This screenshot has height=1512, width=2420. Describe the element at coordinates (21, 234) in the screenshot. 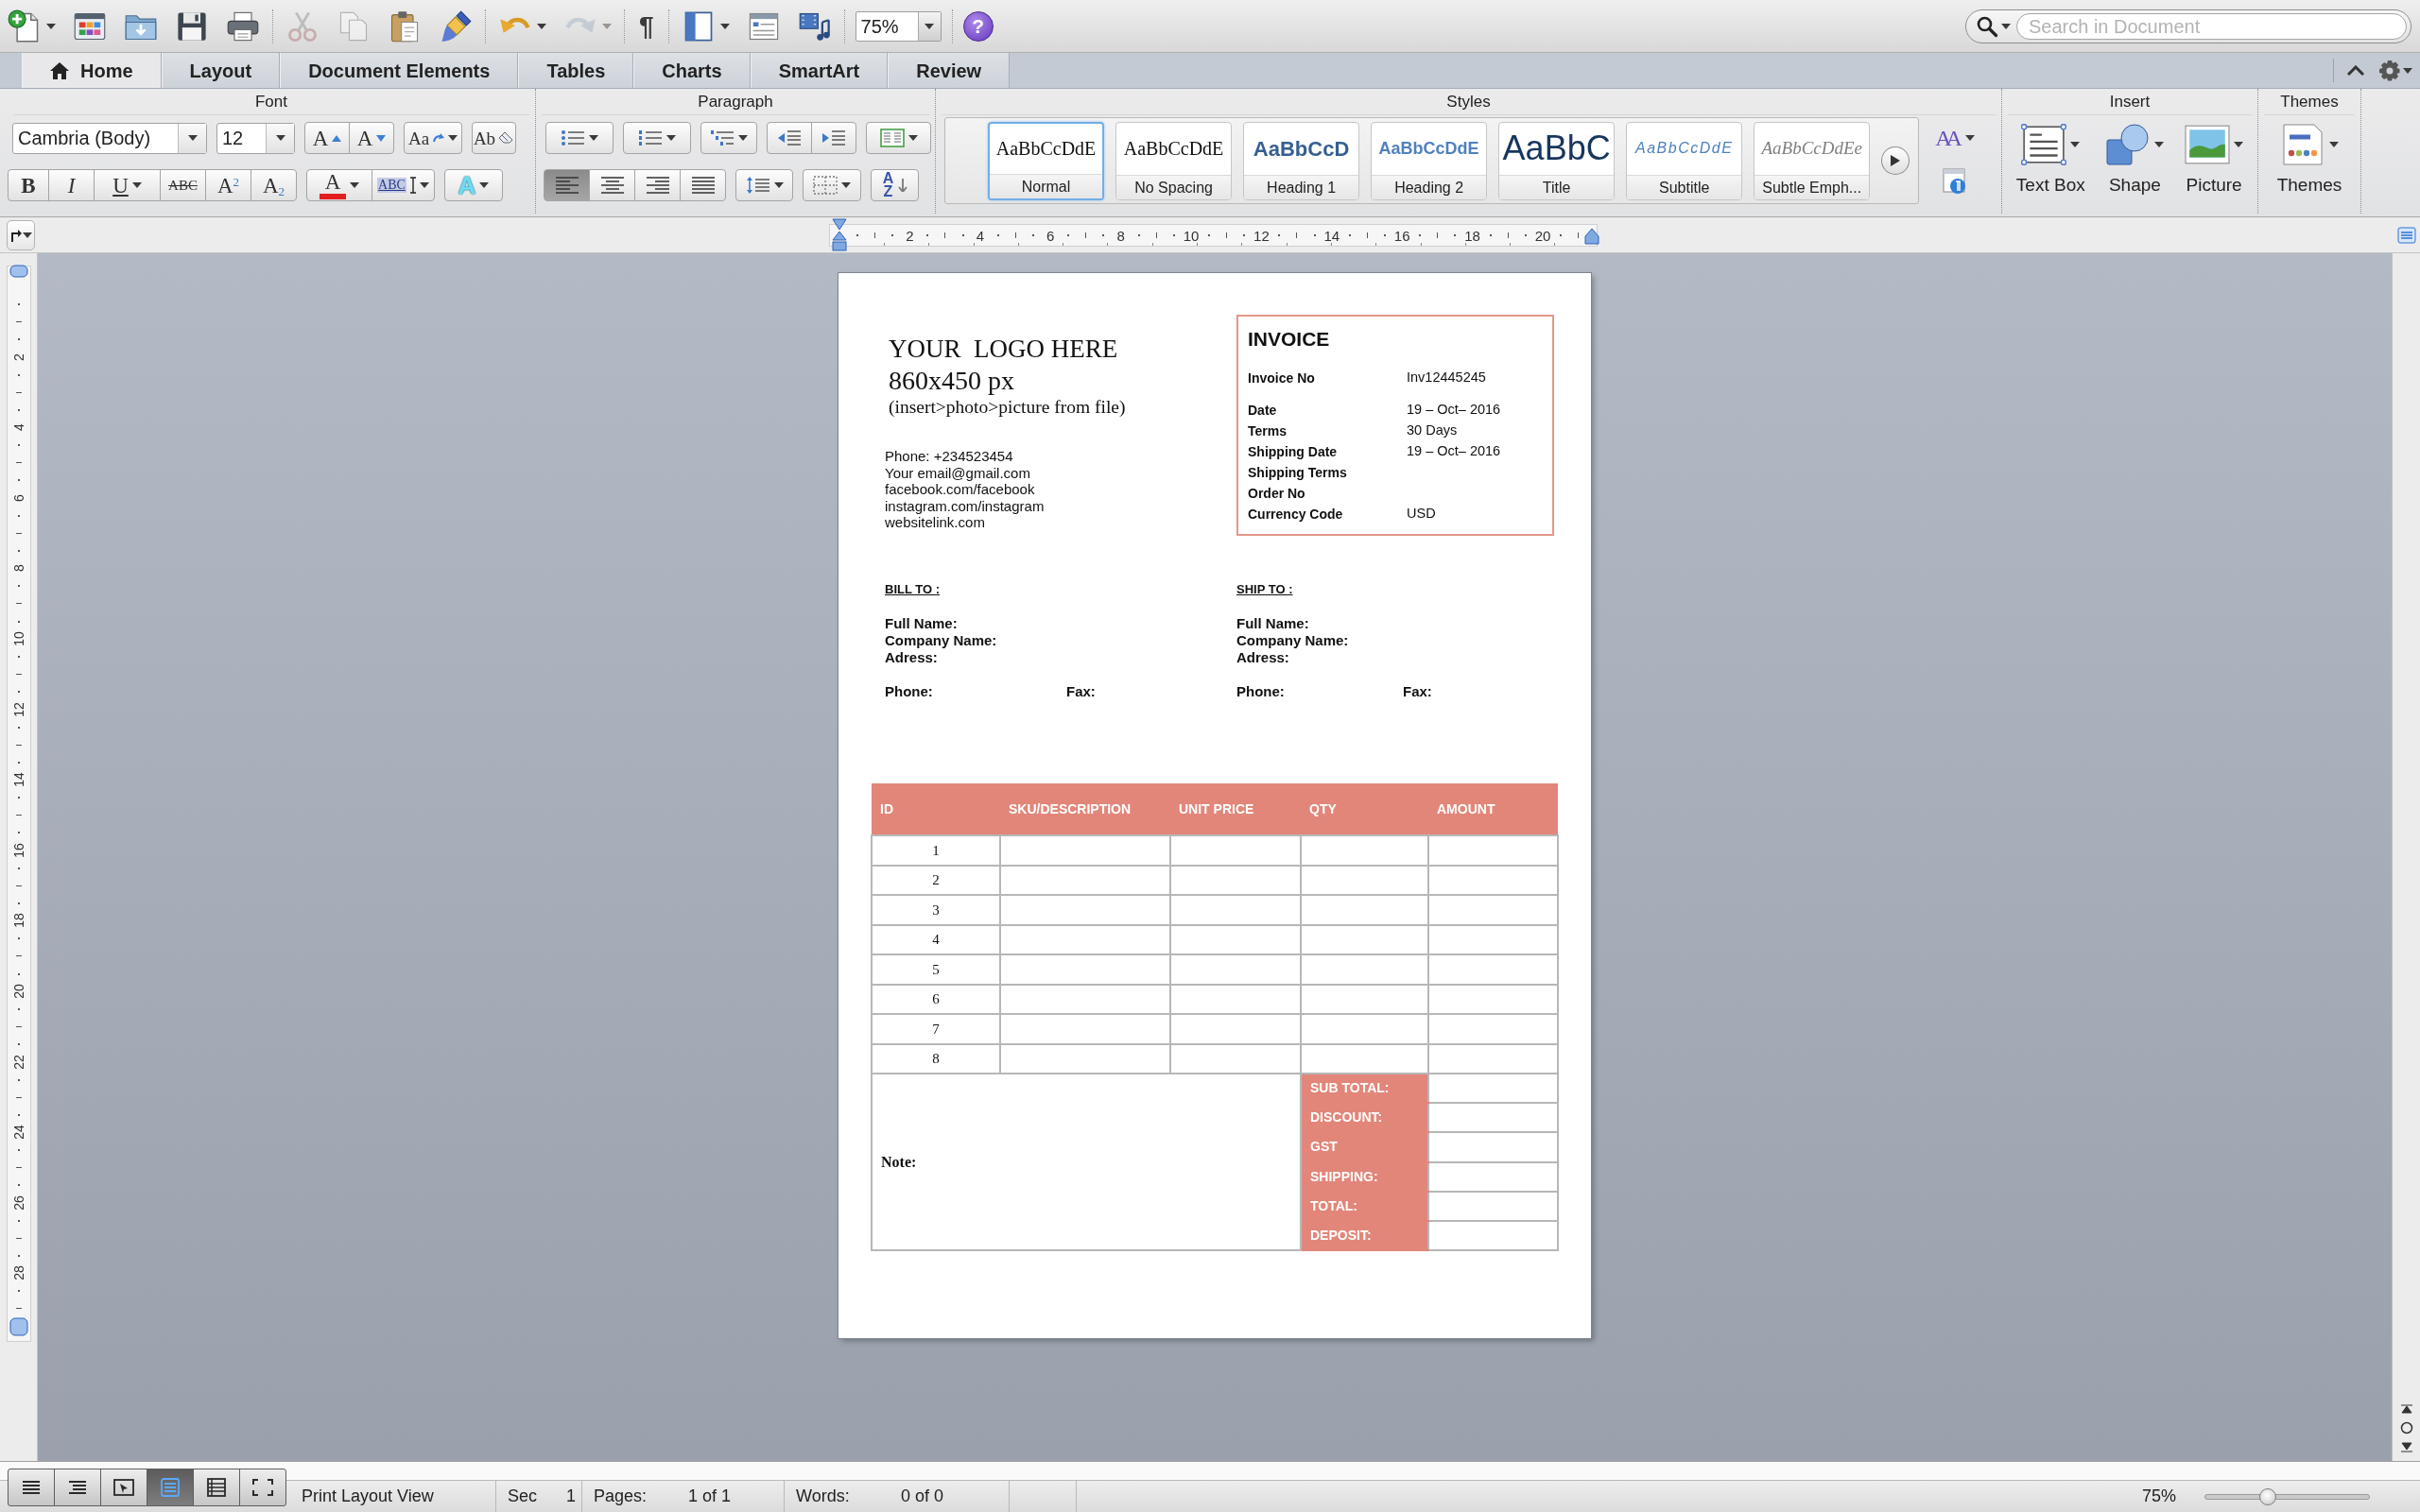

I see `tab-stop-button` at that location.